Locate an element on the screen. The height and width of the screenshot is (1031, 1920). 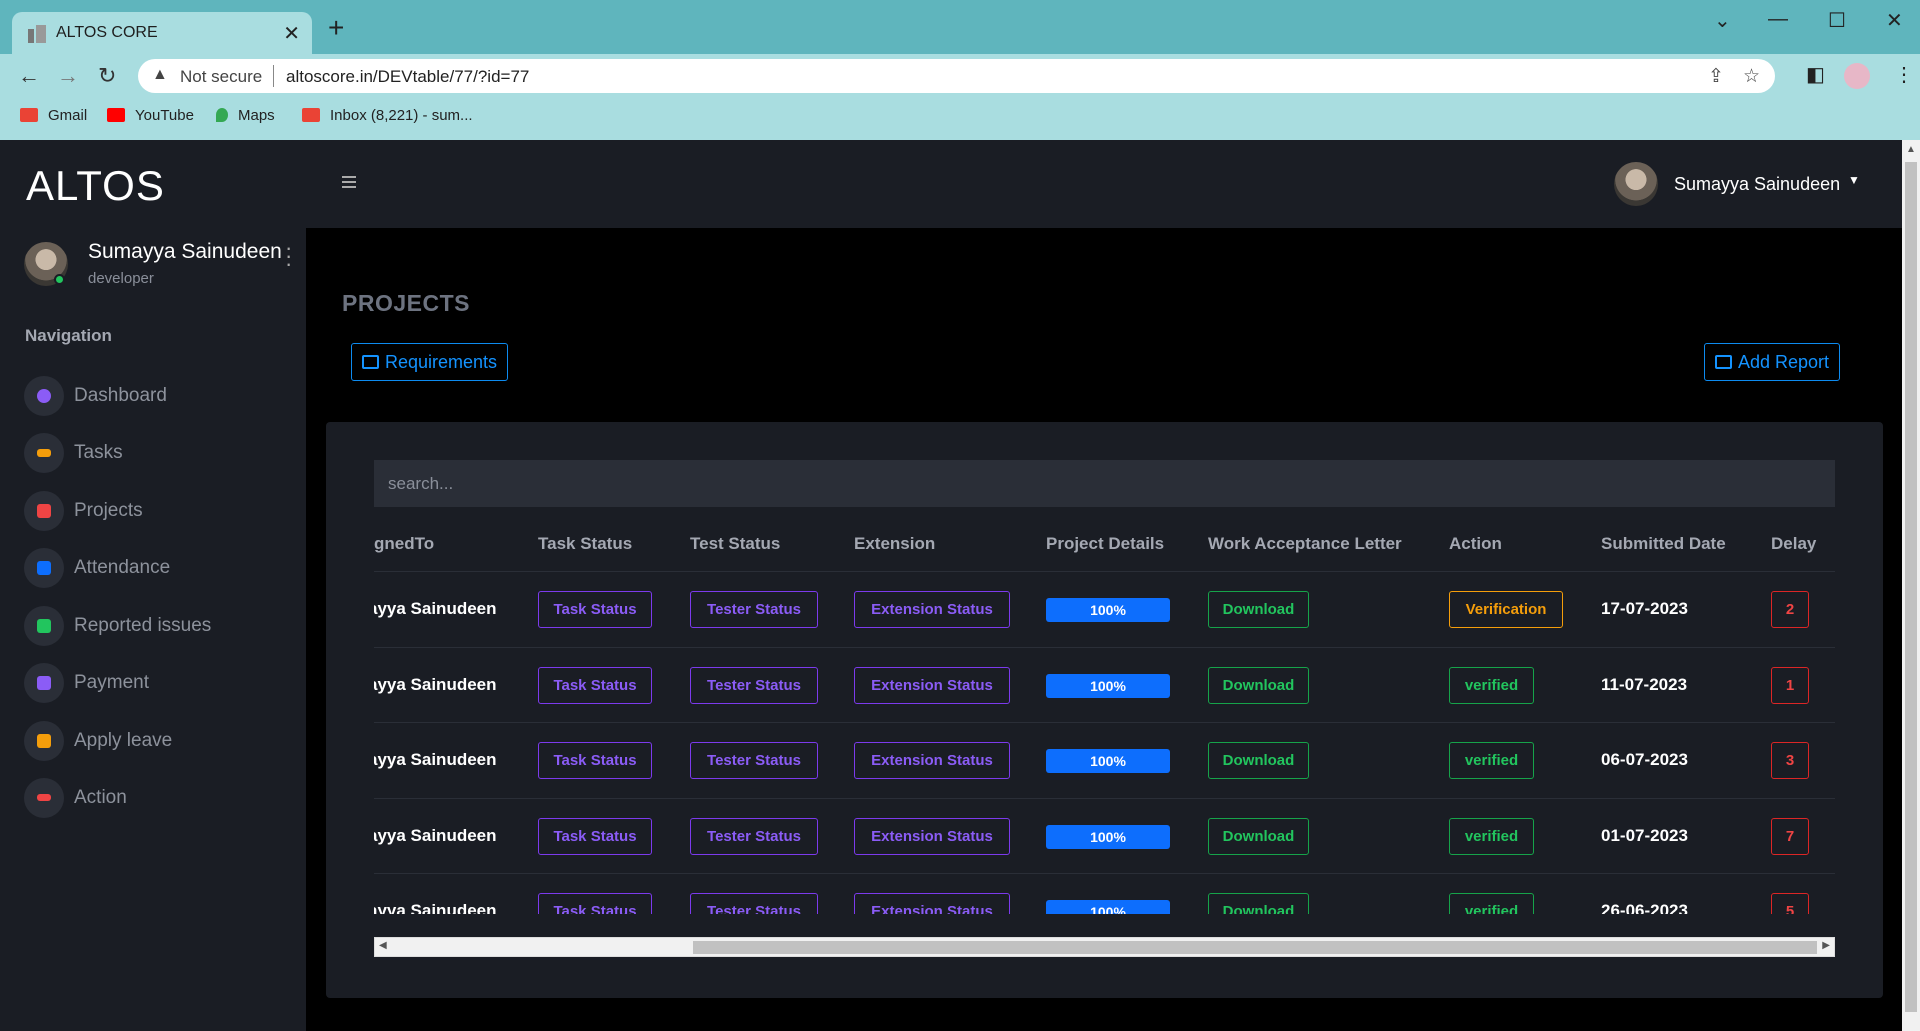
share-icon: ⇪ is located at coordinates (1716, 76).